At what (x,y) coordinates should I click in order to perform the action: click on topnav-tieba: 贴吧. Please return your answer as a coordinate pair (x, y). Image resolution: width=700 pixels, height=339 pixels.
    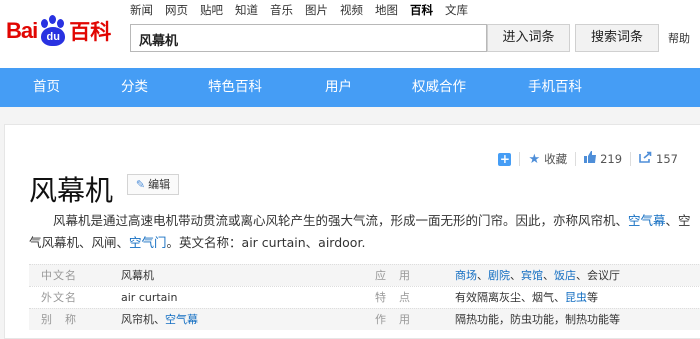
    Looking at the image, I should click on (211, 10).